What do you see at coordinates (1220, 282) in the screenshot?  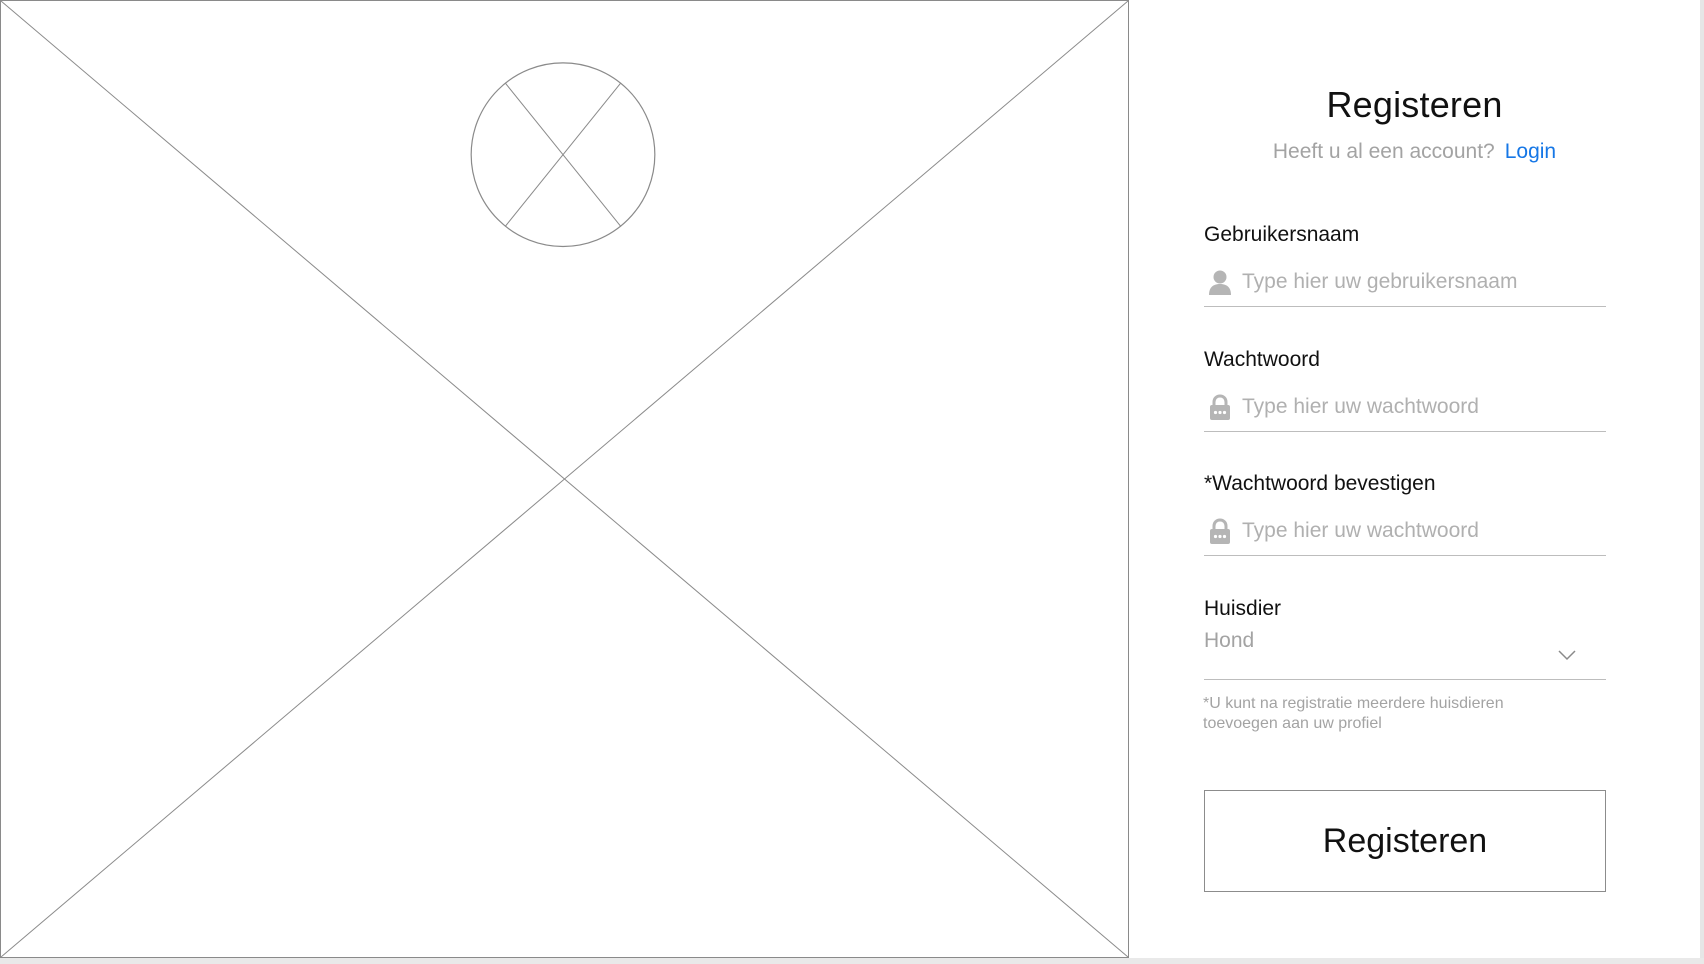 I see `user-icon` at bounding box center [1220, 282].